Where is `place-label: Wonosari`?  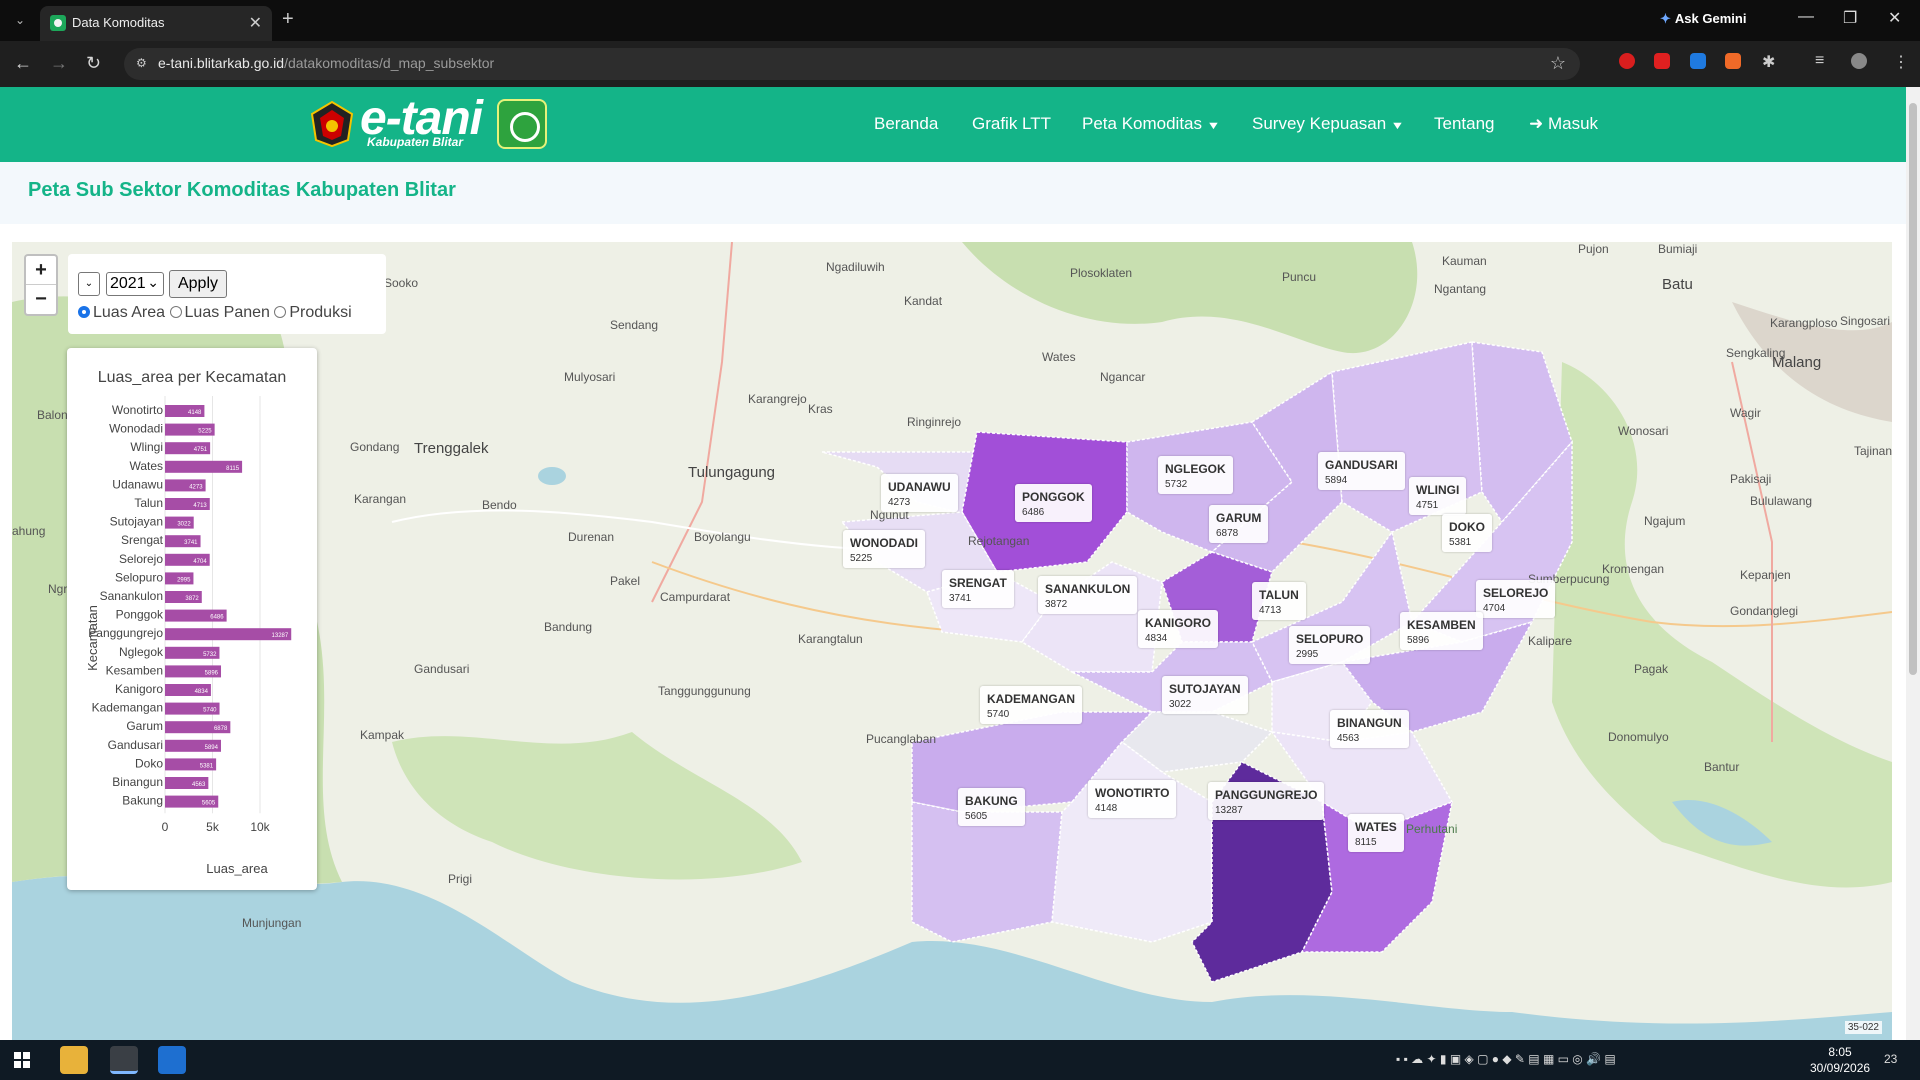
place-label: Wonosari is located at coordinates (1643, 431).